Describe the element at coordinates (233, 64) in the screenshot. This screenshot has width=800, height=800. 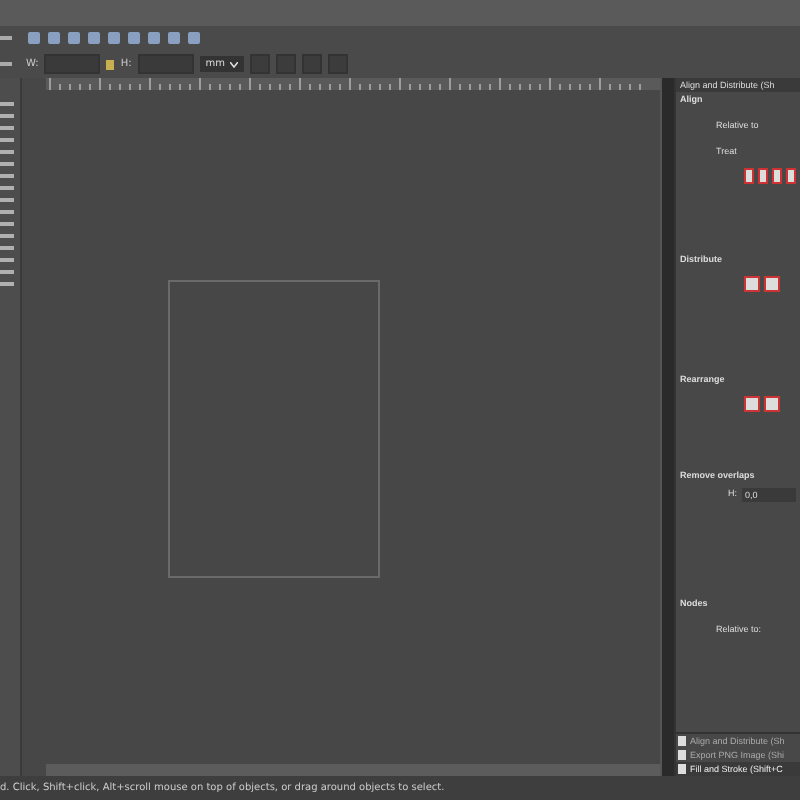
I see `caret-icon` at that location.